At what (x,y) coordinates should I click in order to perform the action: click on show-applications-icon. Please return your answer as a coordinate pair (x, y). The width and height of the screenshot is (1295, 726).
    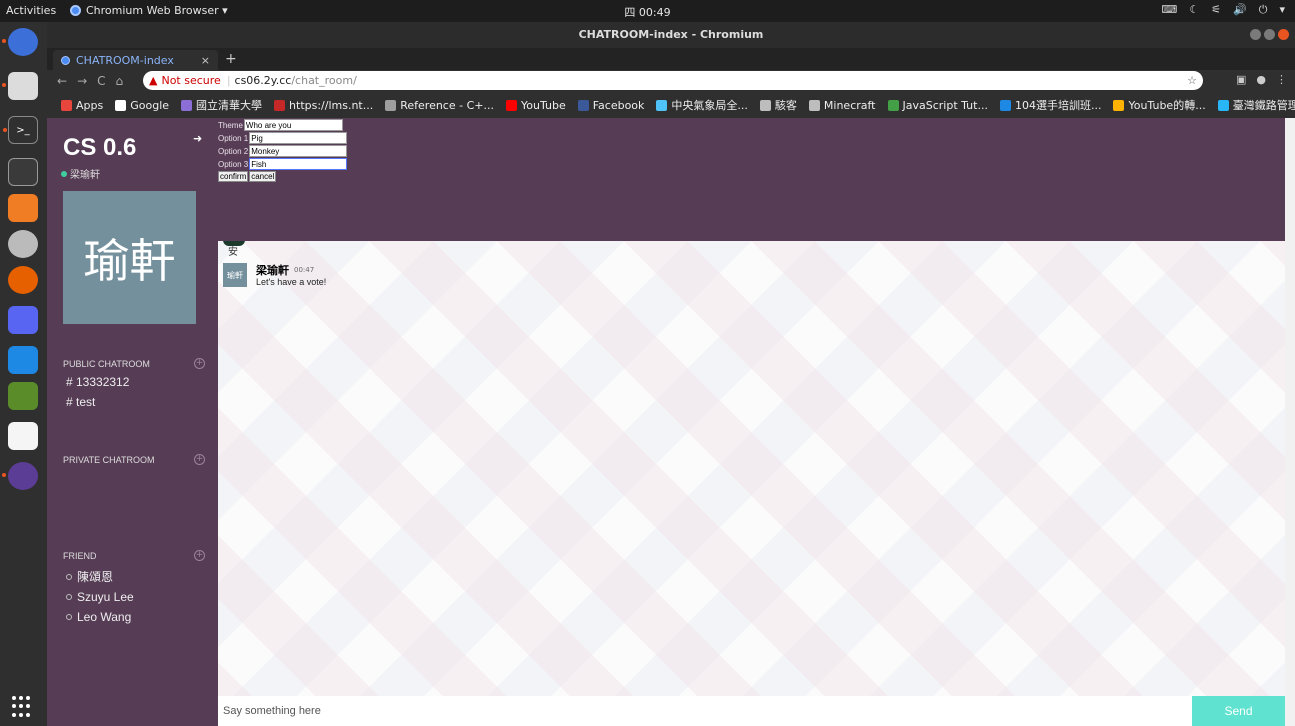
    Looking at the image, I should click on (23, 707).